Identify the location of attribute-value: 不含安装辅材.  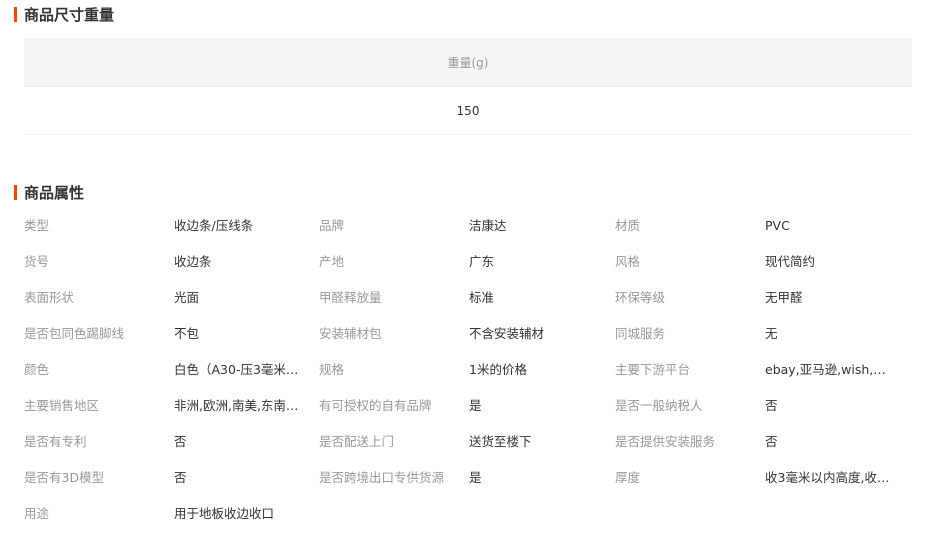
(507, 333).